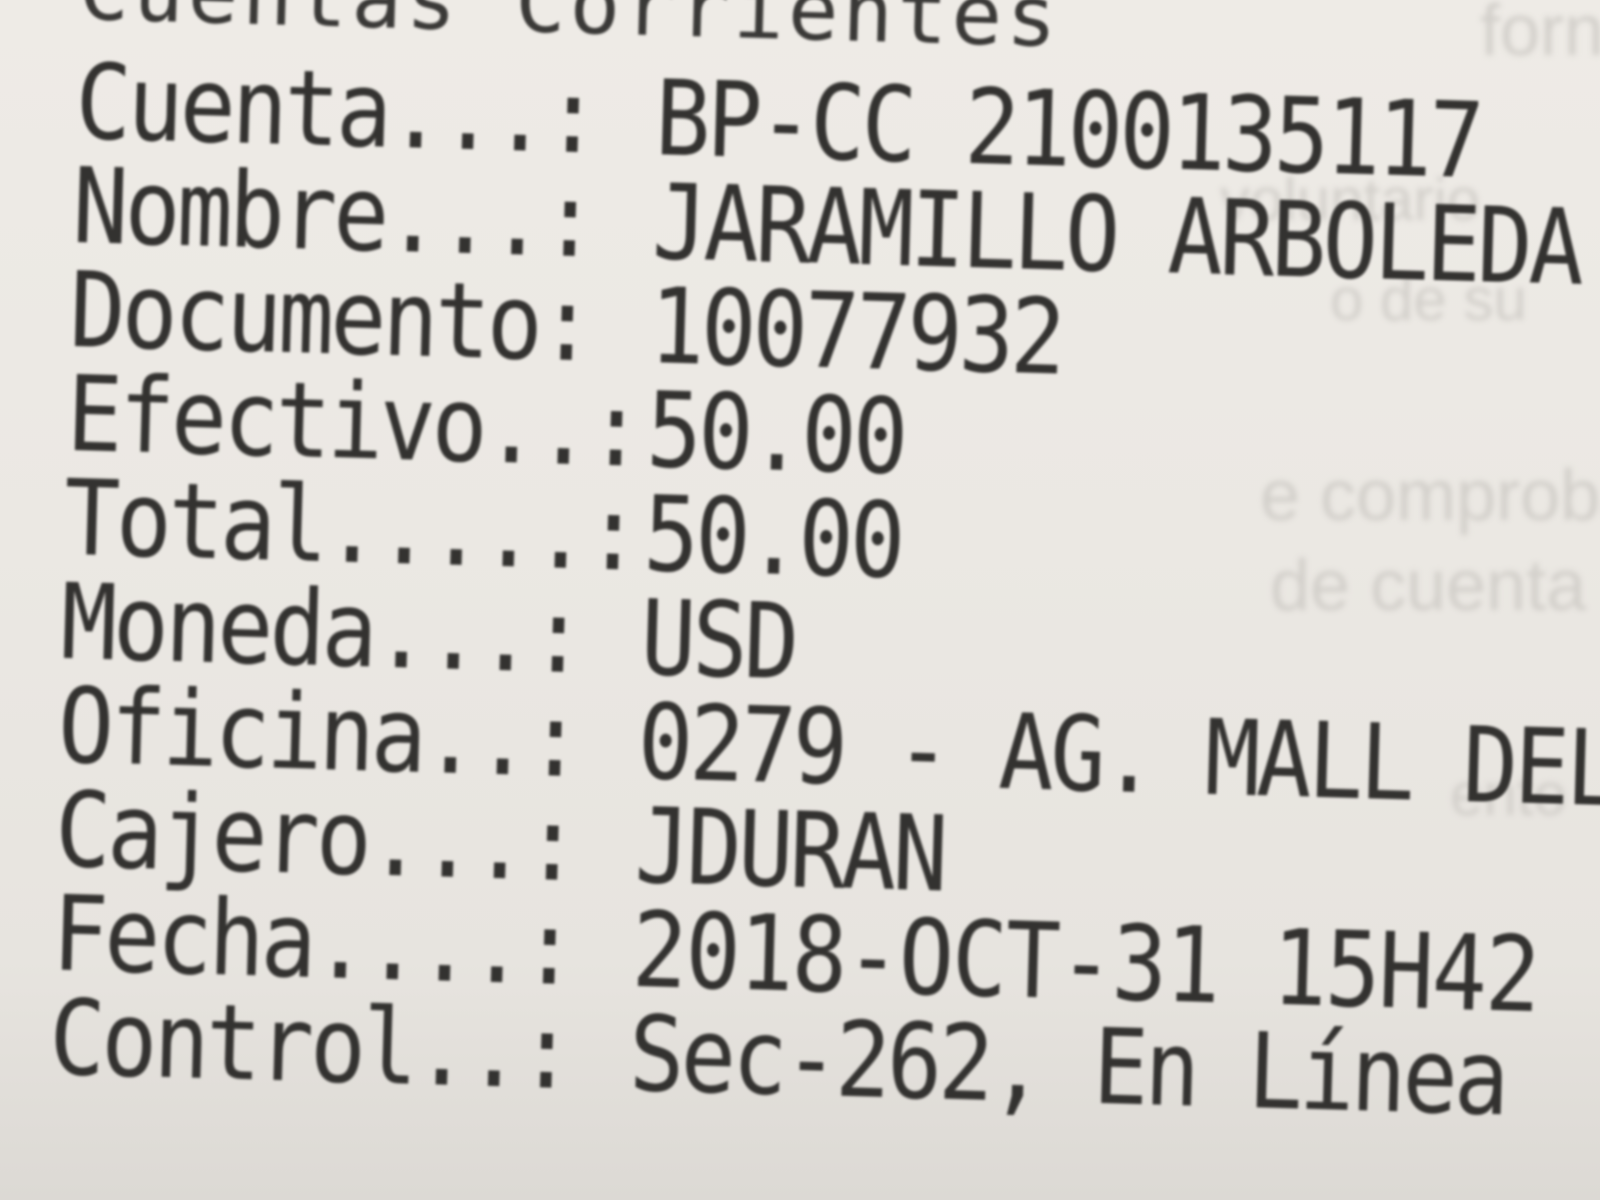  I want to click on field-label: Control..:, so click(310, 1045).